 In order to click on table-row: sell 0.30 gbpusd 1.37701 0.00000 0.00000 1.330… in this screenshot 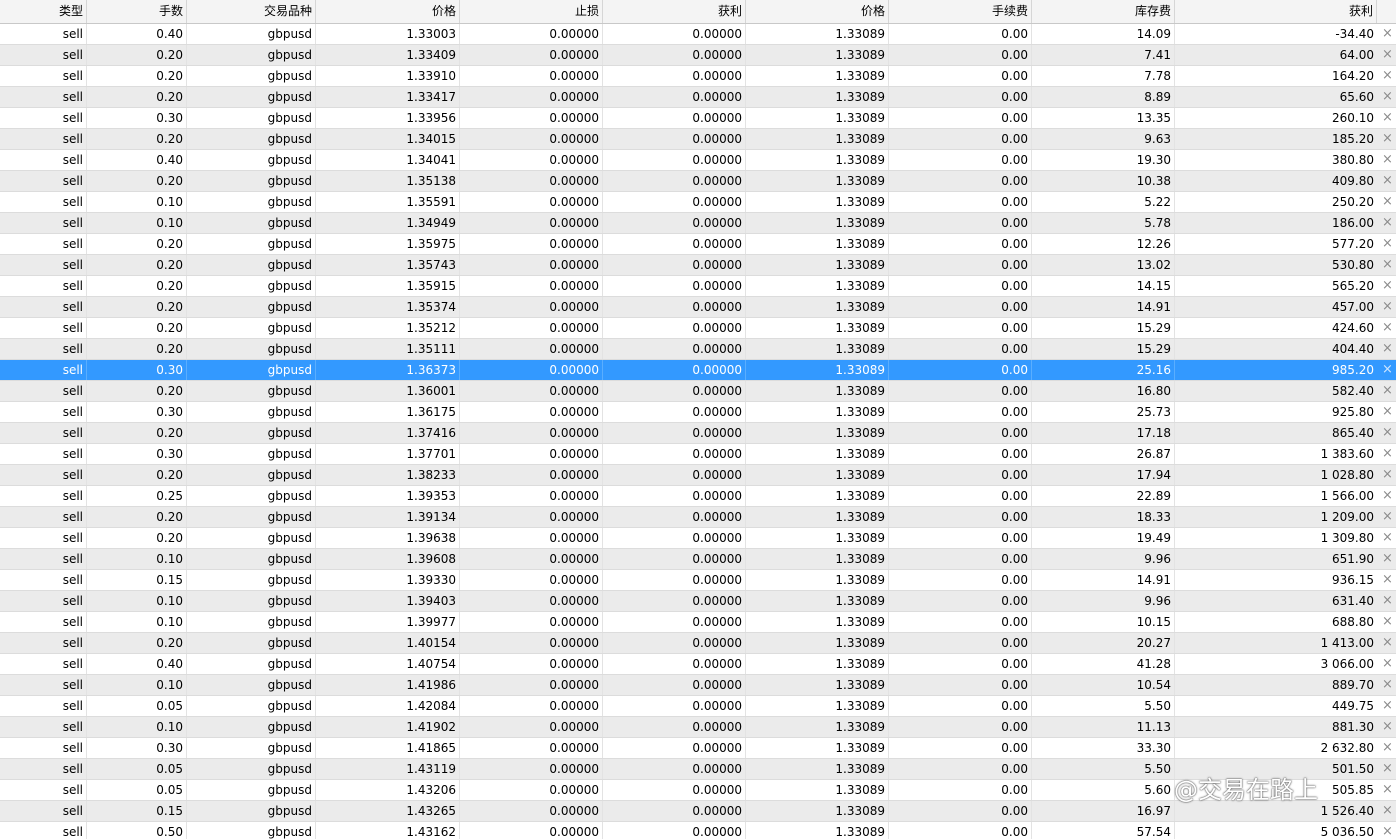, I will do `click(698, 454)`.